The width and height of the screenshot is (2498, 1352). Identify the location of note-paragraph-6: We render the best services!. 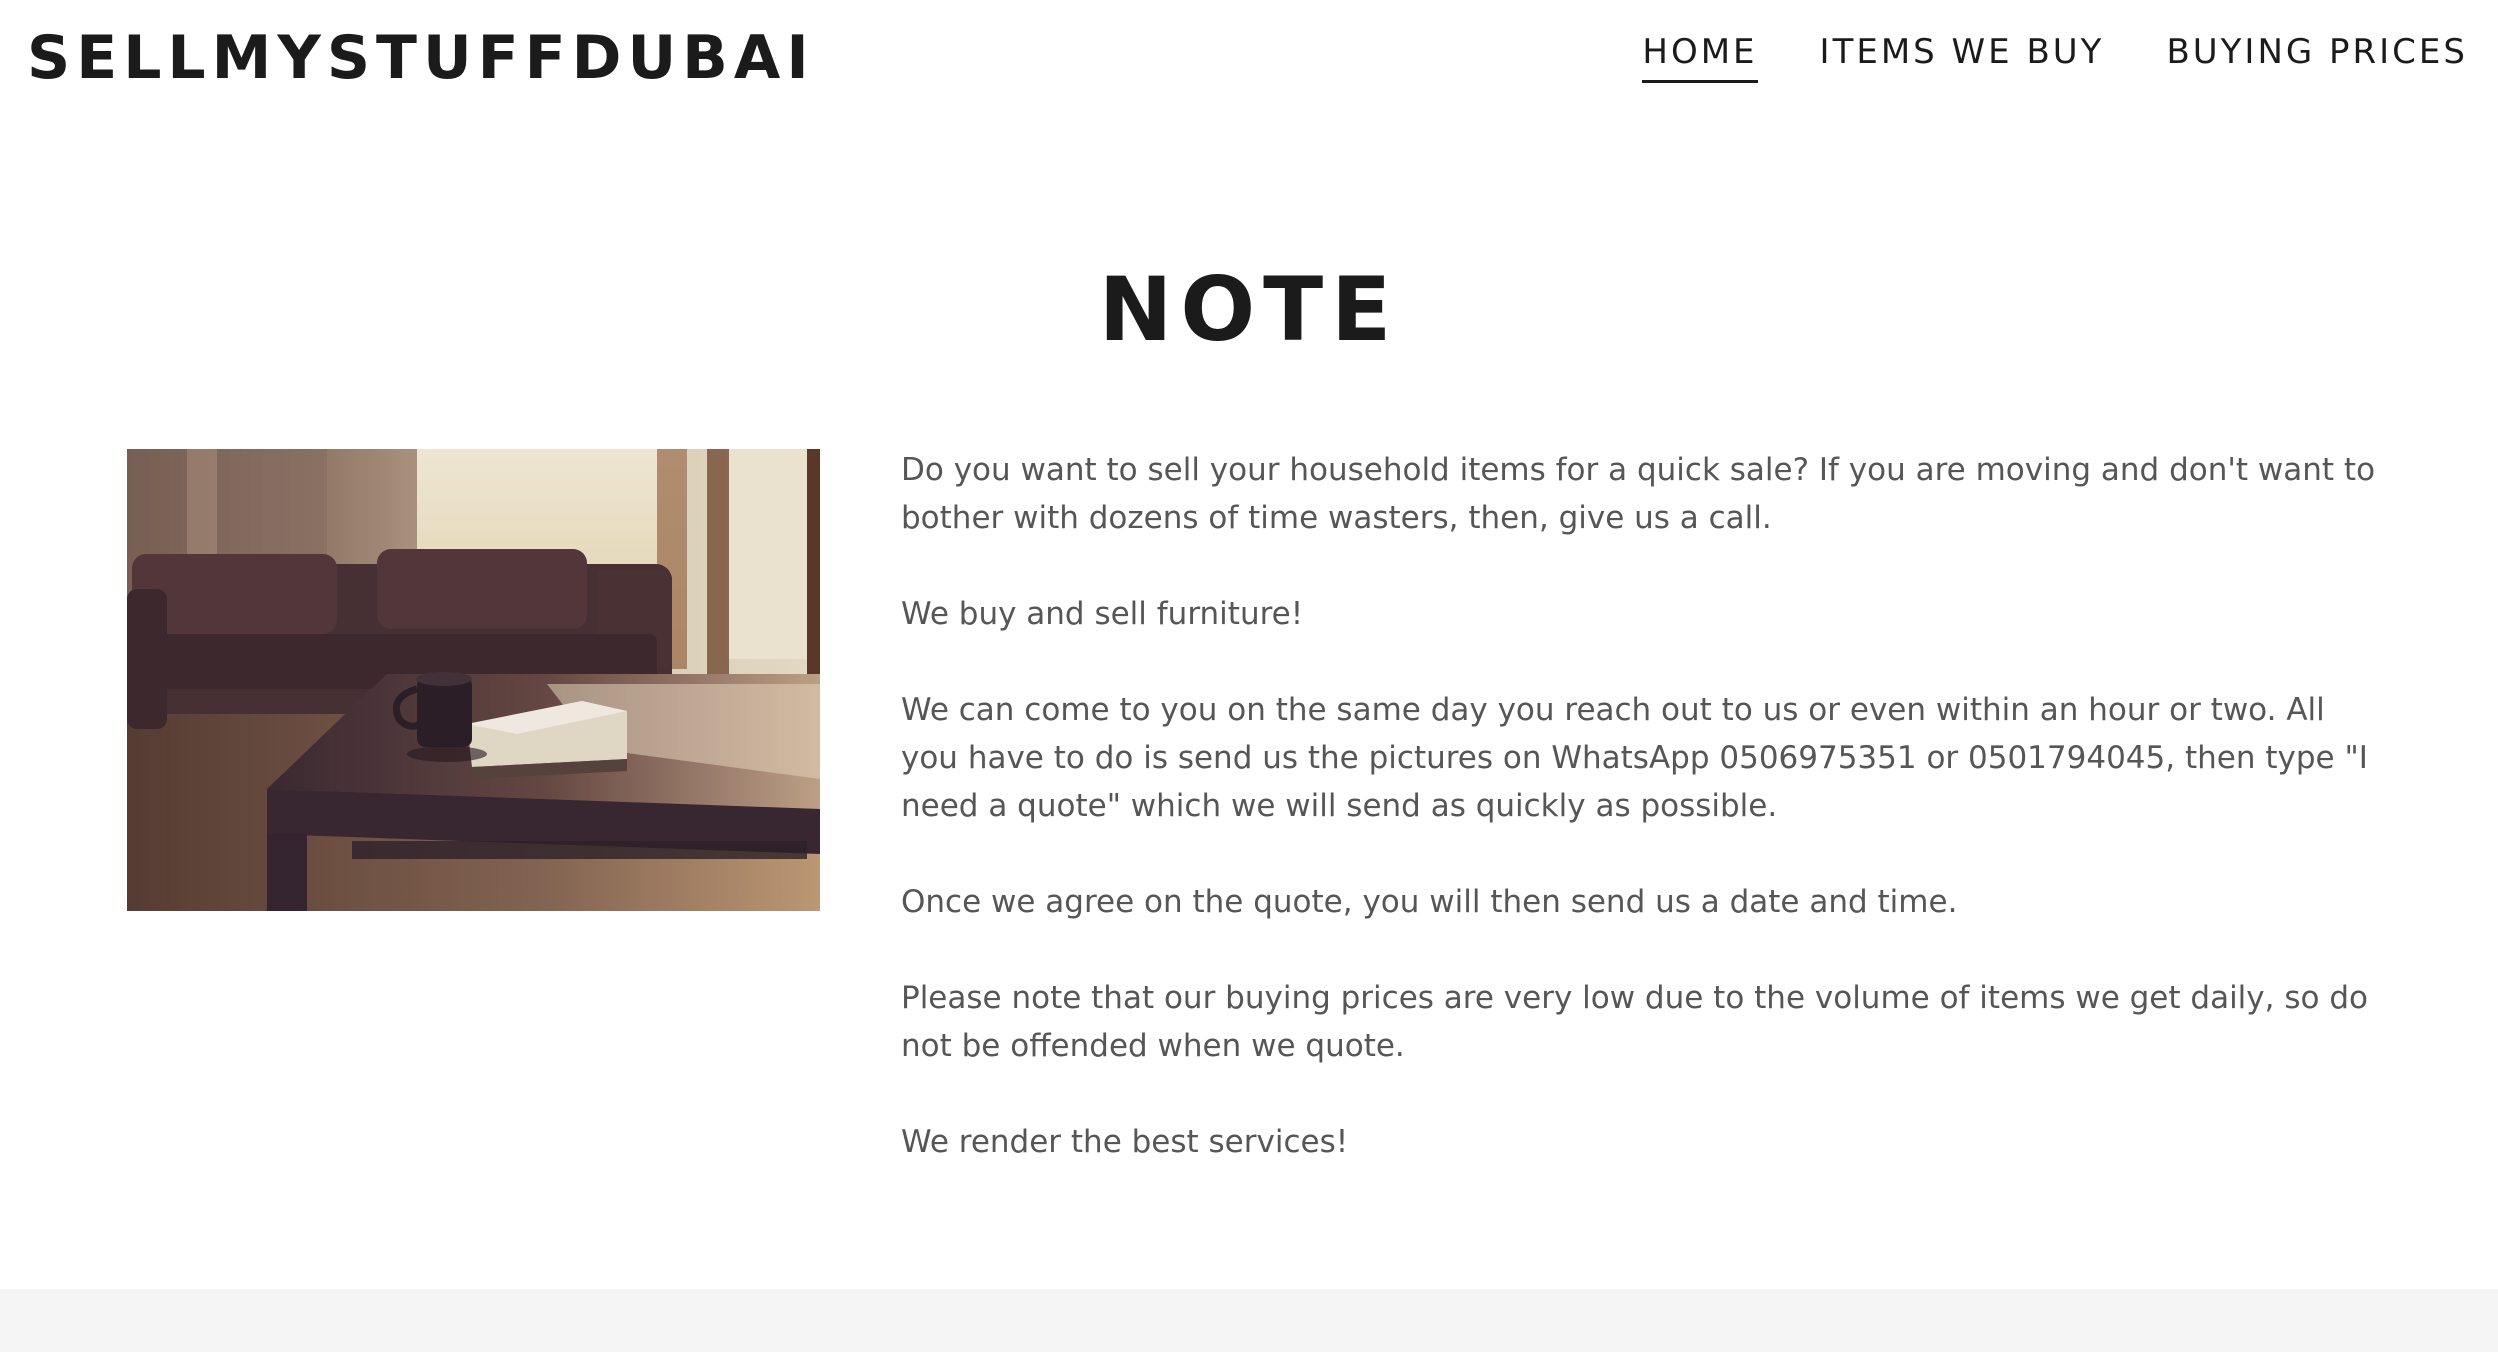
(1125, 1142).